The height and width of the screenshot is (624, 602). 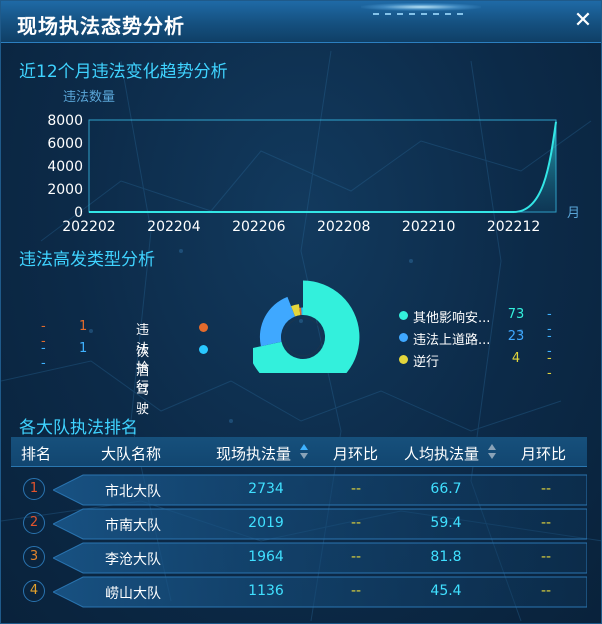 What do you see at coordinates (299, 452) in the screenshot?
I see `ranking-table-header: 排名 大队名称 现场执法量 月环比 人均执法量 月环比` at bounding box center [299, 452].